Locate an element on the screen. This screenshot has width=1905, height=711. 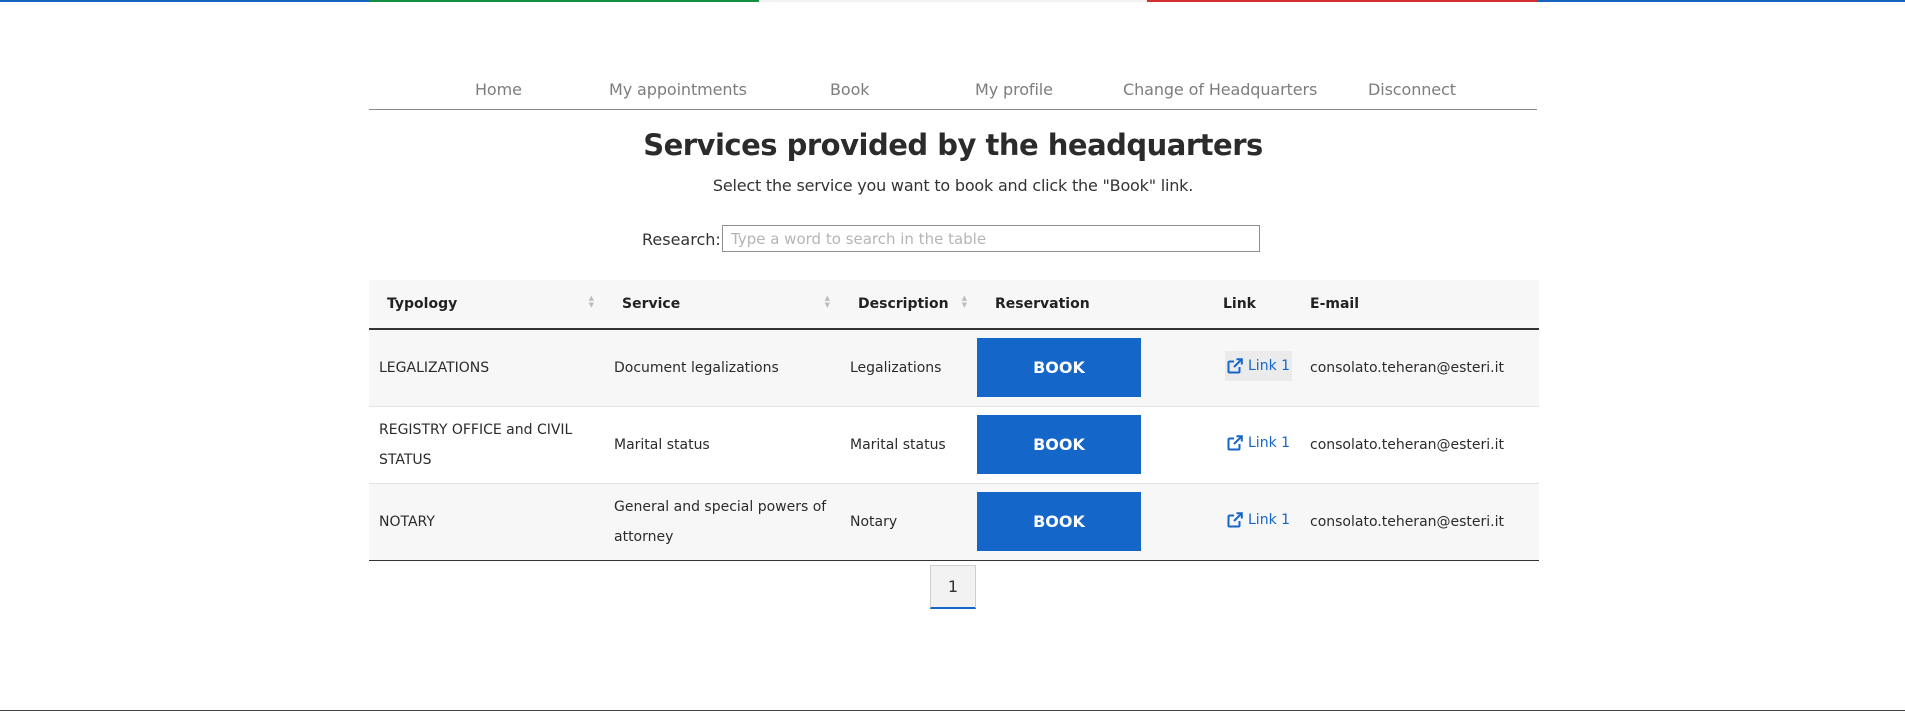
nav-book: Book is located at coordinates (849, 89).